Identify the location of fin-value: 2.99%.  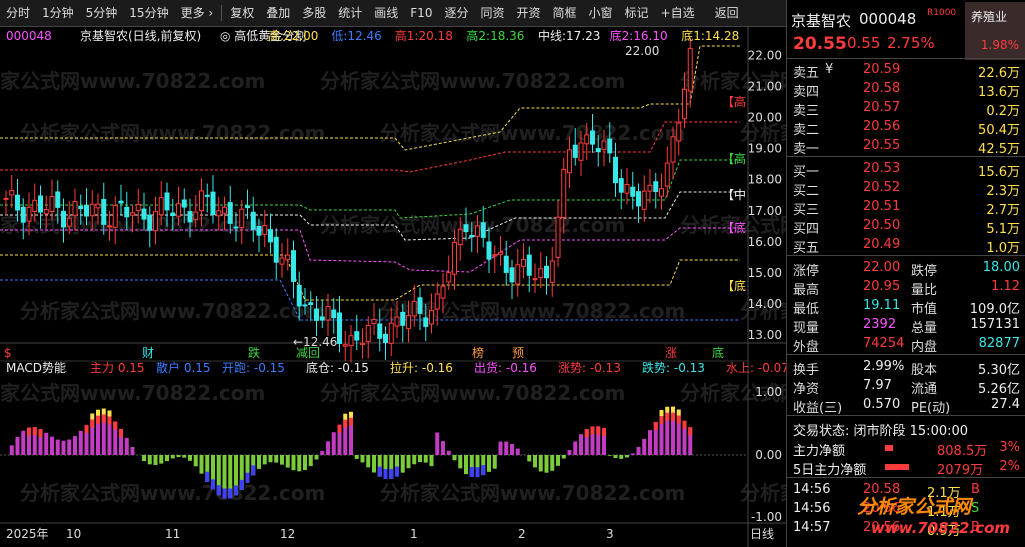
(884, 366).